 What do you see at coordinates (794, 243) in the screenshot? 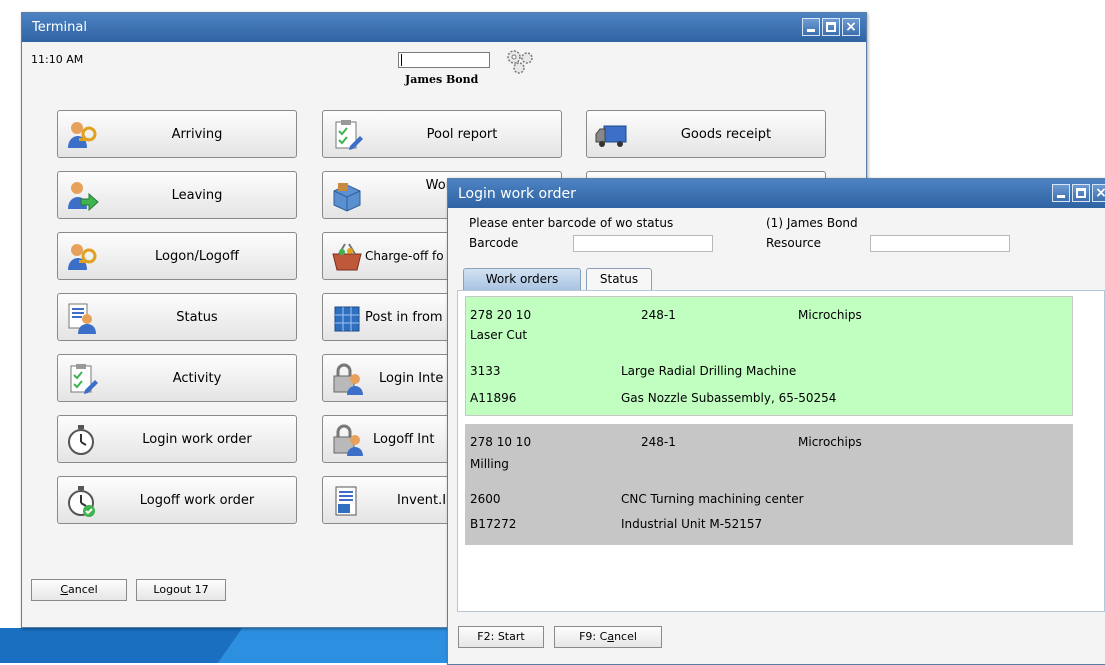
I see `resource-label: Resource` at bounding box center [794, 243].